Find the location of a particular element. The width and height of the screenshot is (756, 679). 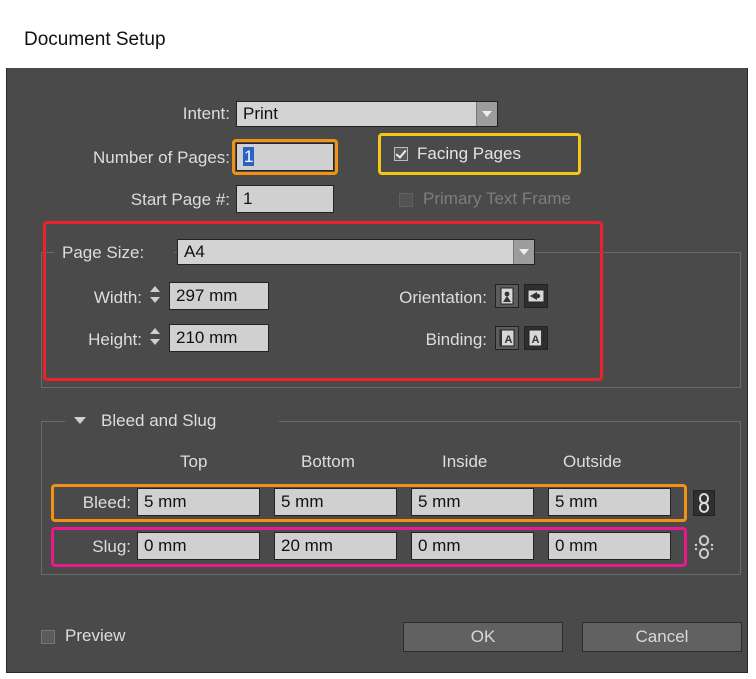

column-header-top: Top is located at coordinates (194, 461).